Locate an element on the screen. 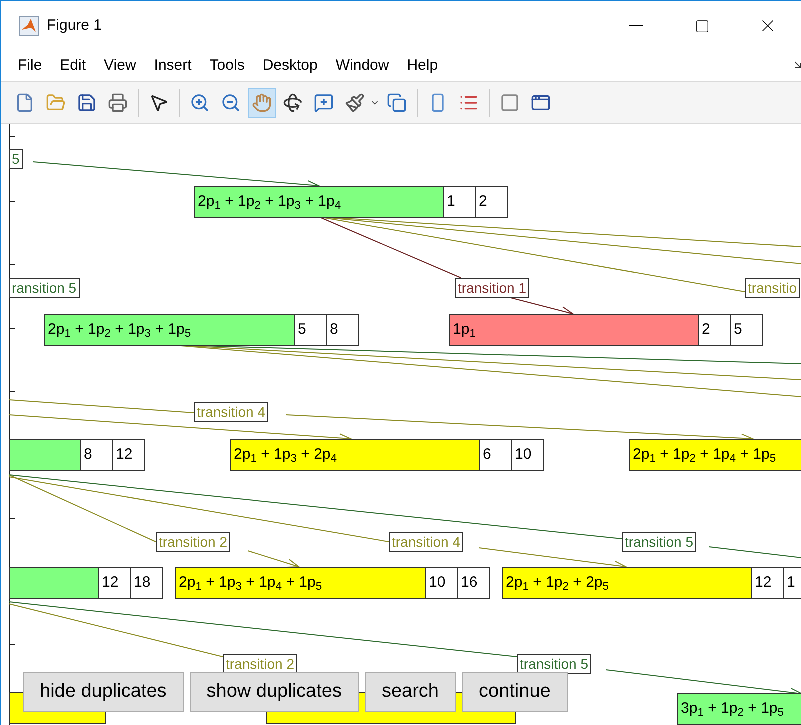  menu-item: Edit is located at coordinates (73, 66).